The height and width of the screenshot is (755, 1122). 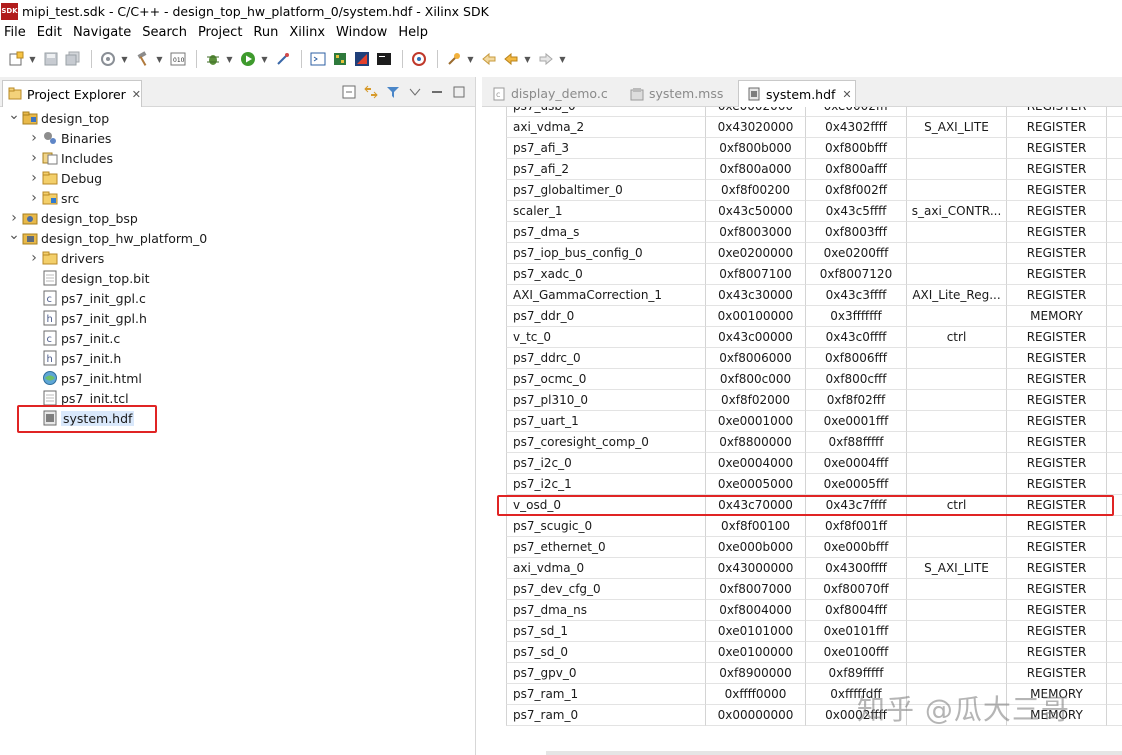 What do you see at coordinates (802, 526) in the screenshot?
I see `table-row: ps7_scugic_0 0xf8f00100 0xf8f001ff REGISTER` at bounding box center [802, 526].